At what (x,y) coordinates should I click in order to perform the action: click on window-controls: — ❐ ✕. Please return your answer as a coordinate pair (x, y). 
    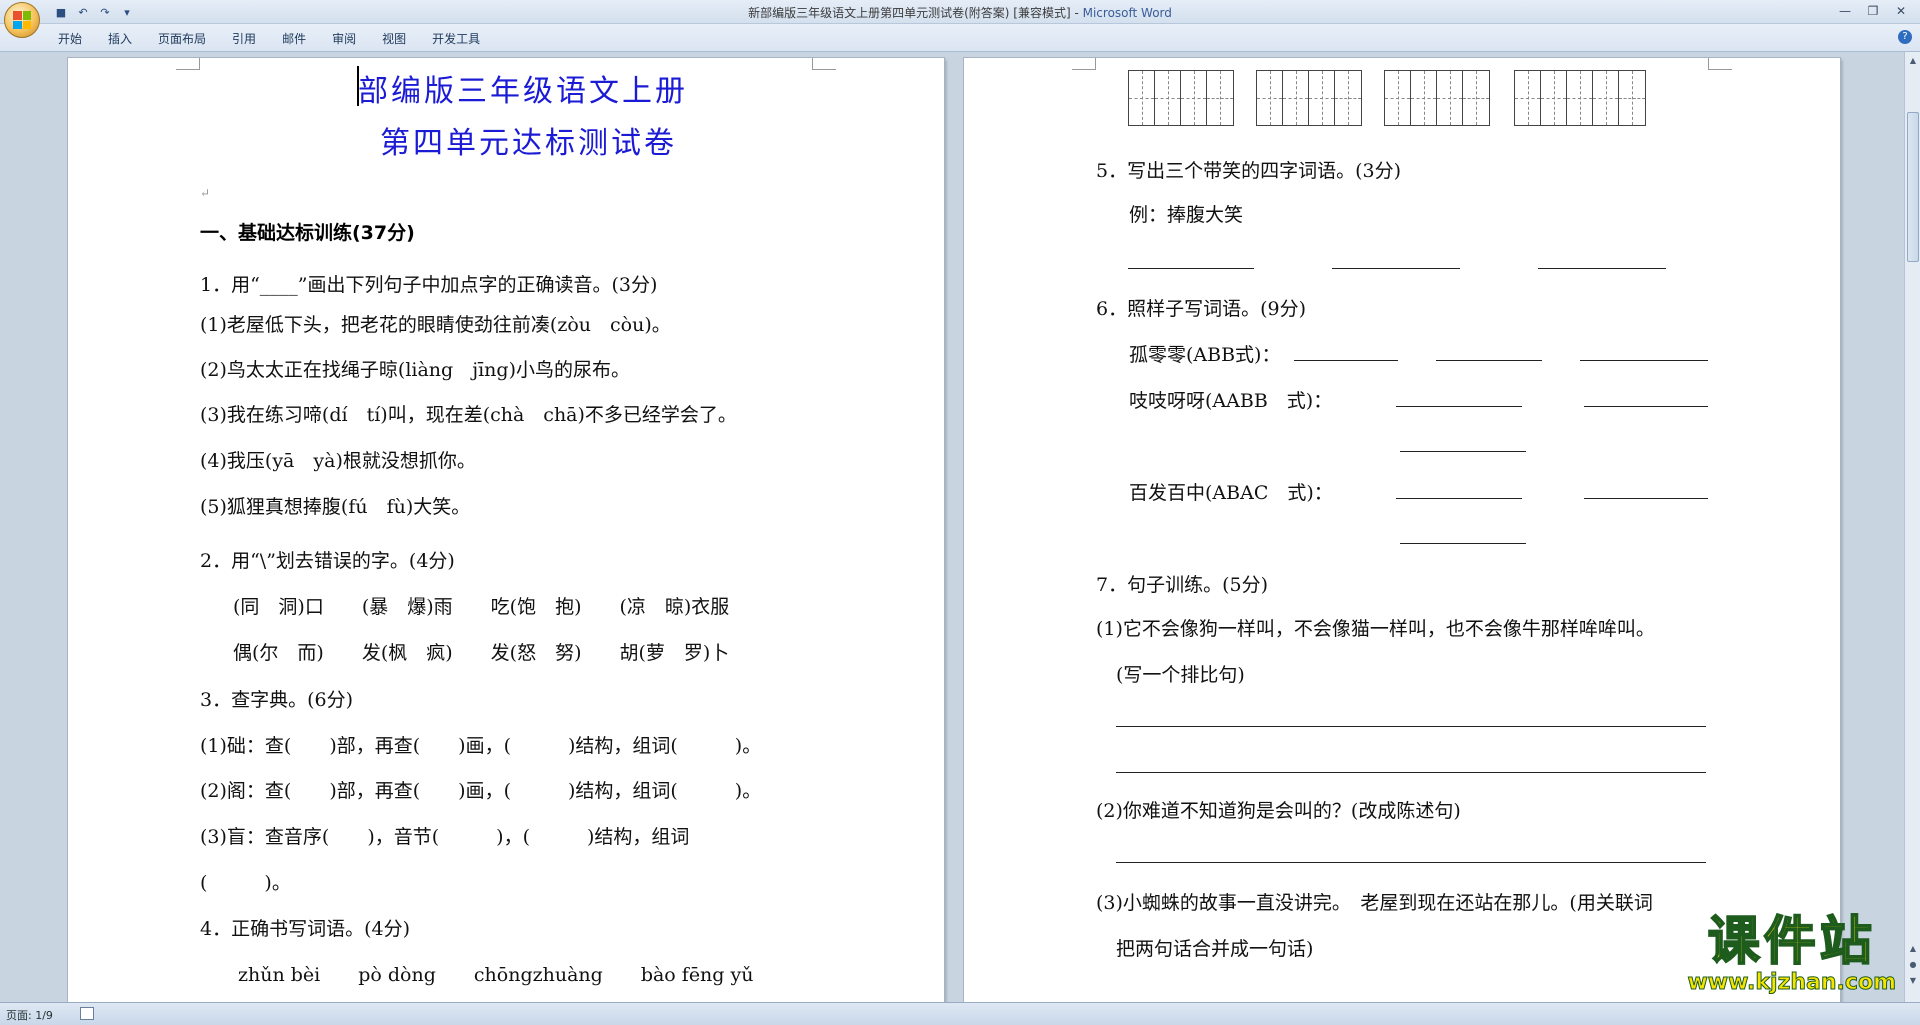
    Looking at the image, I should click on (1873, 11).